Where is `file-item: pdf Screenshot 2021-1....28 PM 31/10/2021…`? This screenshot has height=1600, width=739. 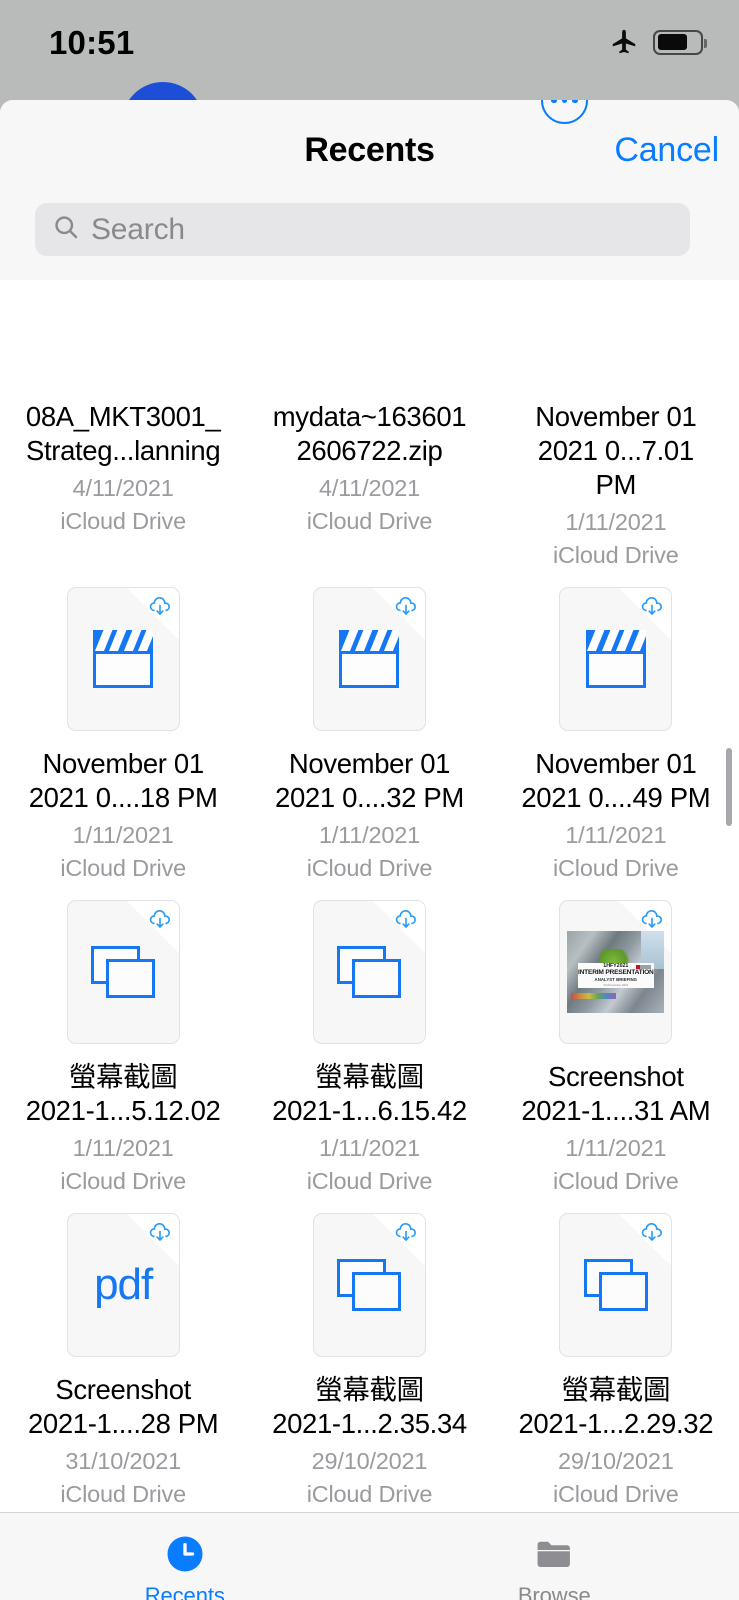
file-item: pdf Screenshot 2021-1....28 PM 31/10/2021… is located at coordinates (123, 1351).